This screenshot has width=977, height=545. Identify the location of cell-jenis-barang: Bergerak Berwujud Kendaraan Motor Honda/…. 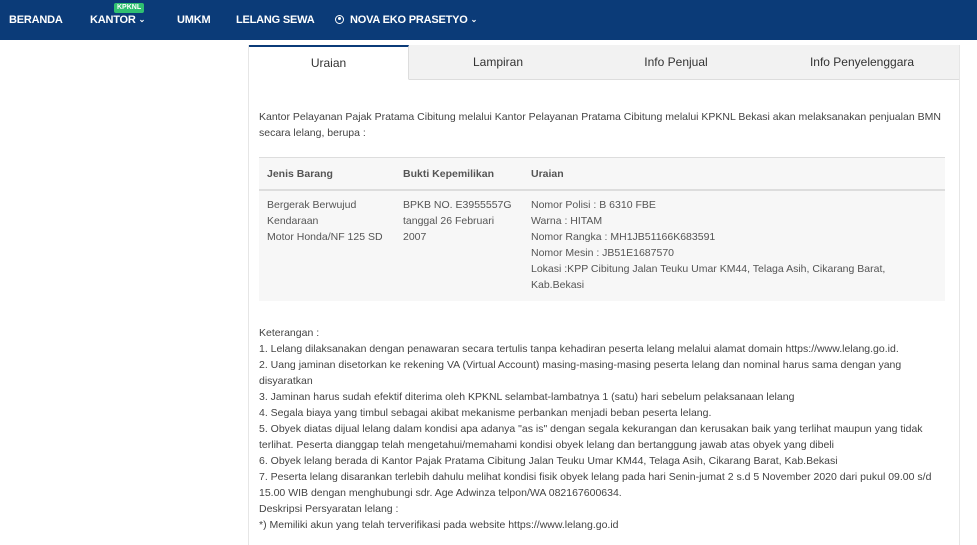
(327, 245).